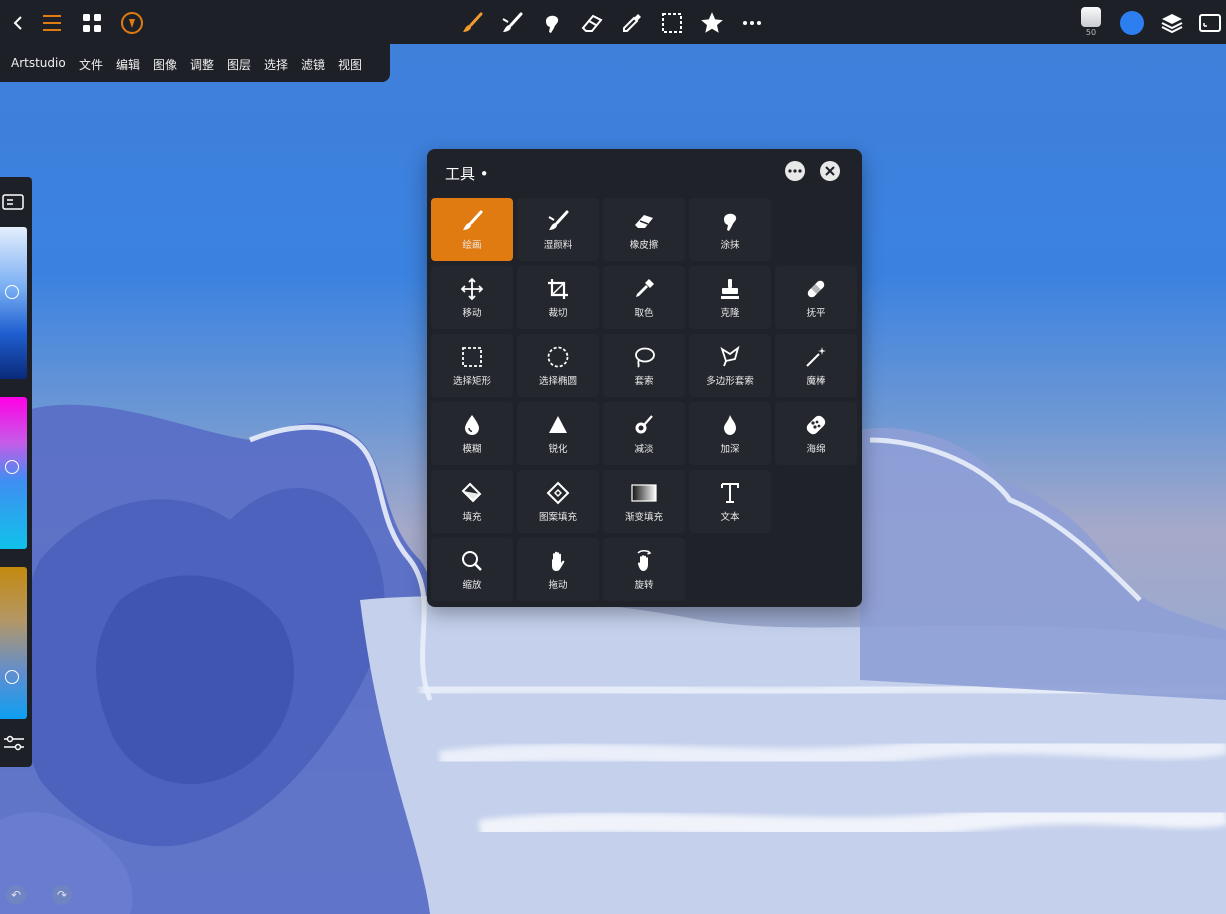  What do you see at coordinates (472, 221) in the screenshot?
I see `paint-brush-icon` at bounding box center [472, 221].